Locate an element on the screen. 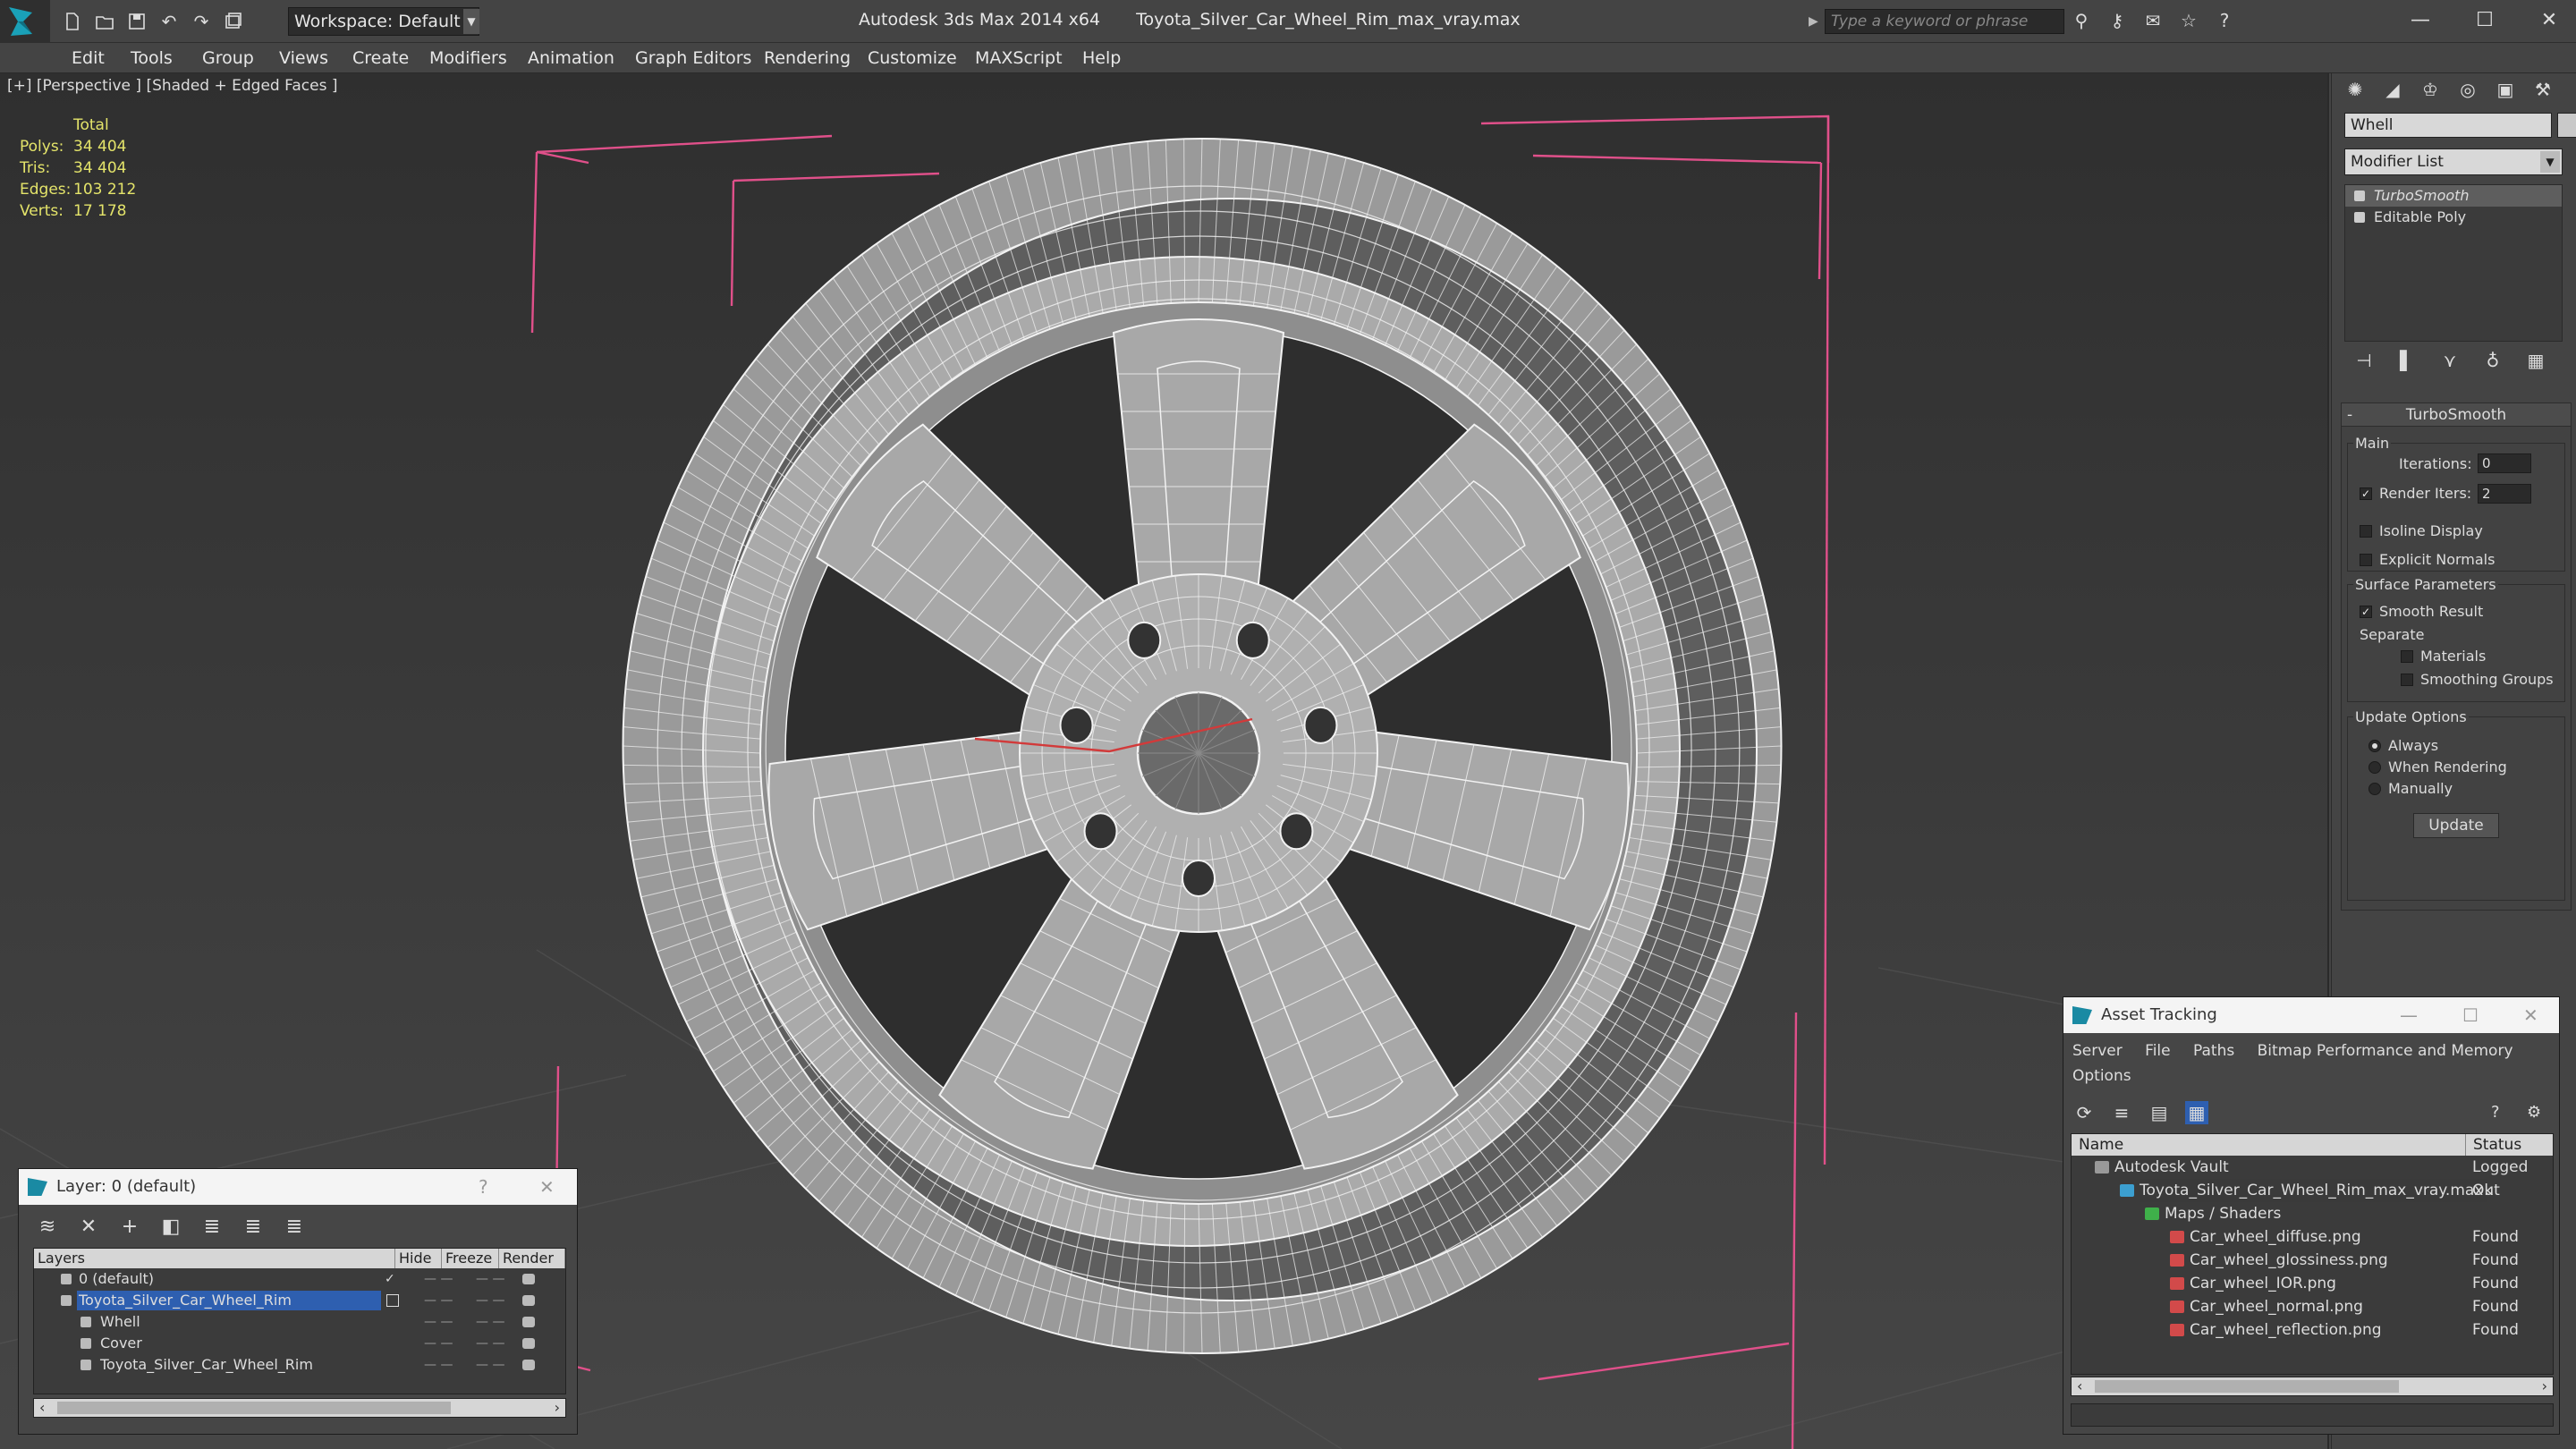 This screenshot has height=1449, width=2576. menu-file: File is located at coordinates (2157, 1051).